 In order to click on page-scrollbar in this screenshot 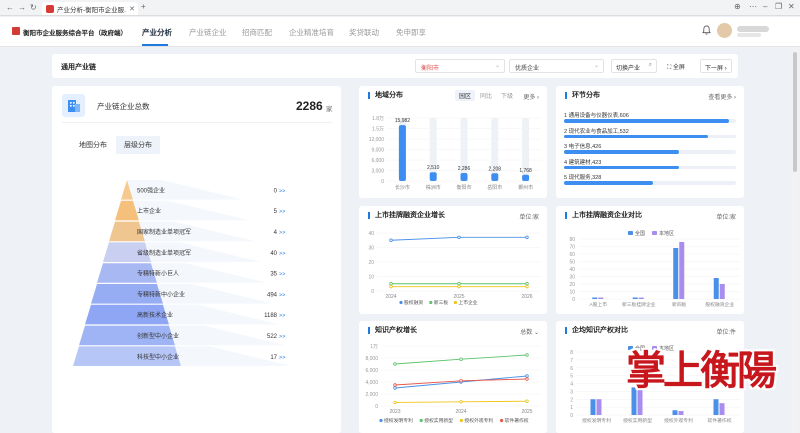, I will do `click(795, 240)`.